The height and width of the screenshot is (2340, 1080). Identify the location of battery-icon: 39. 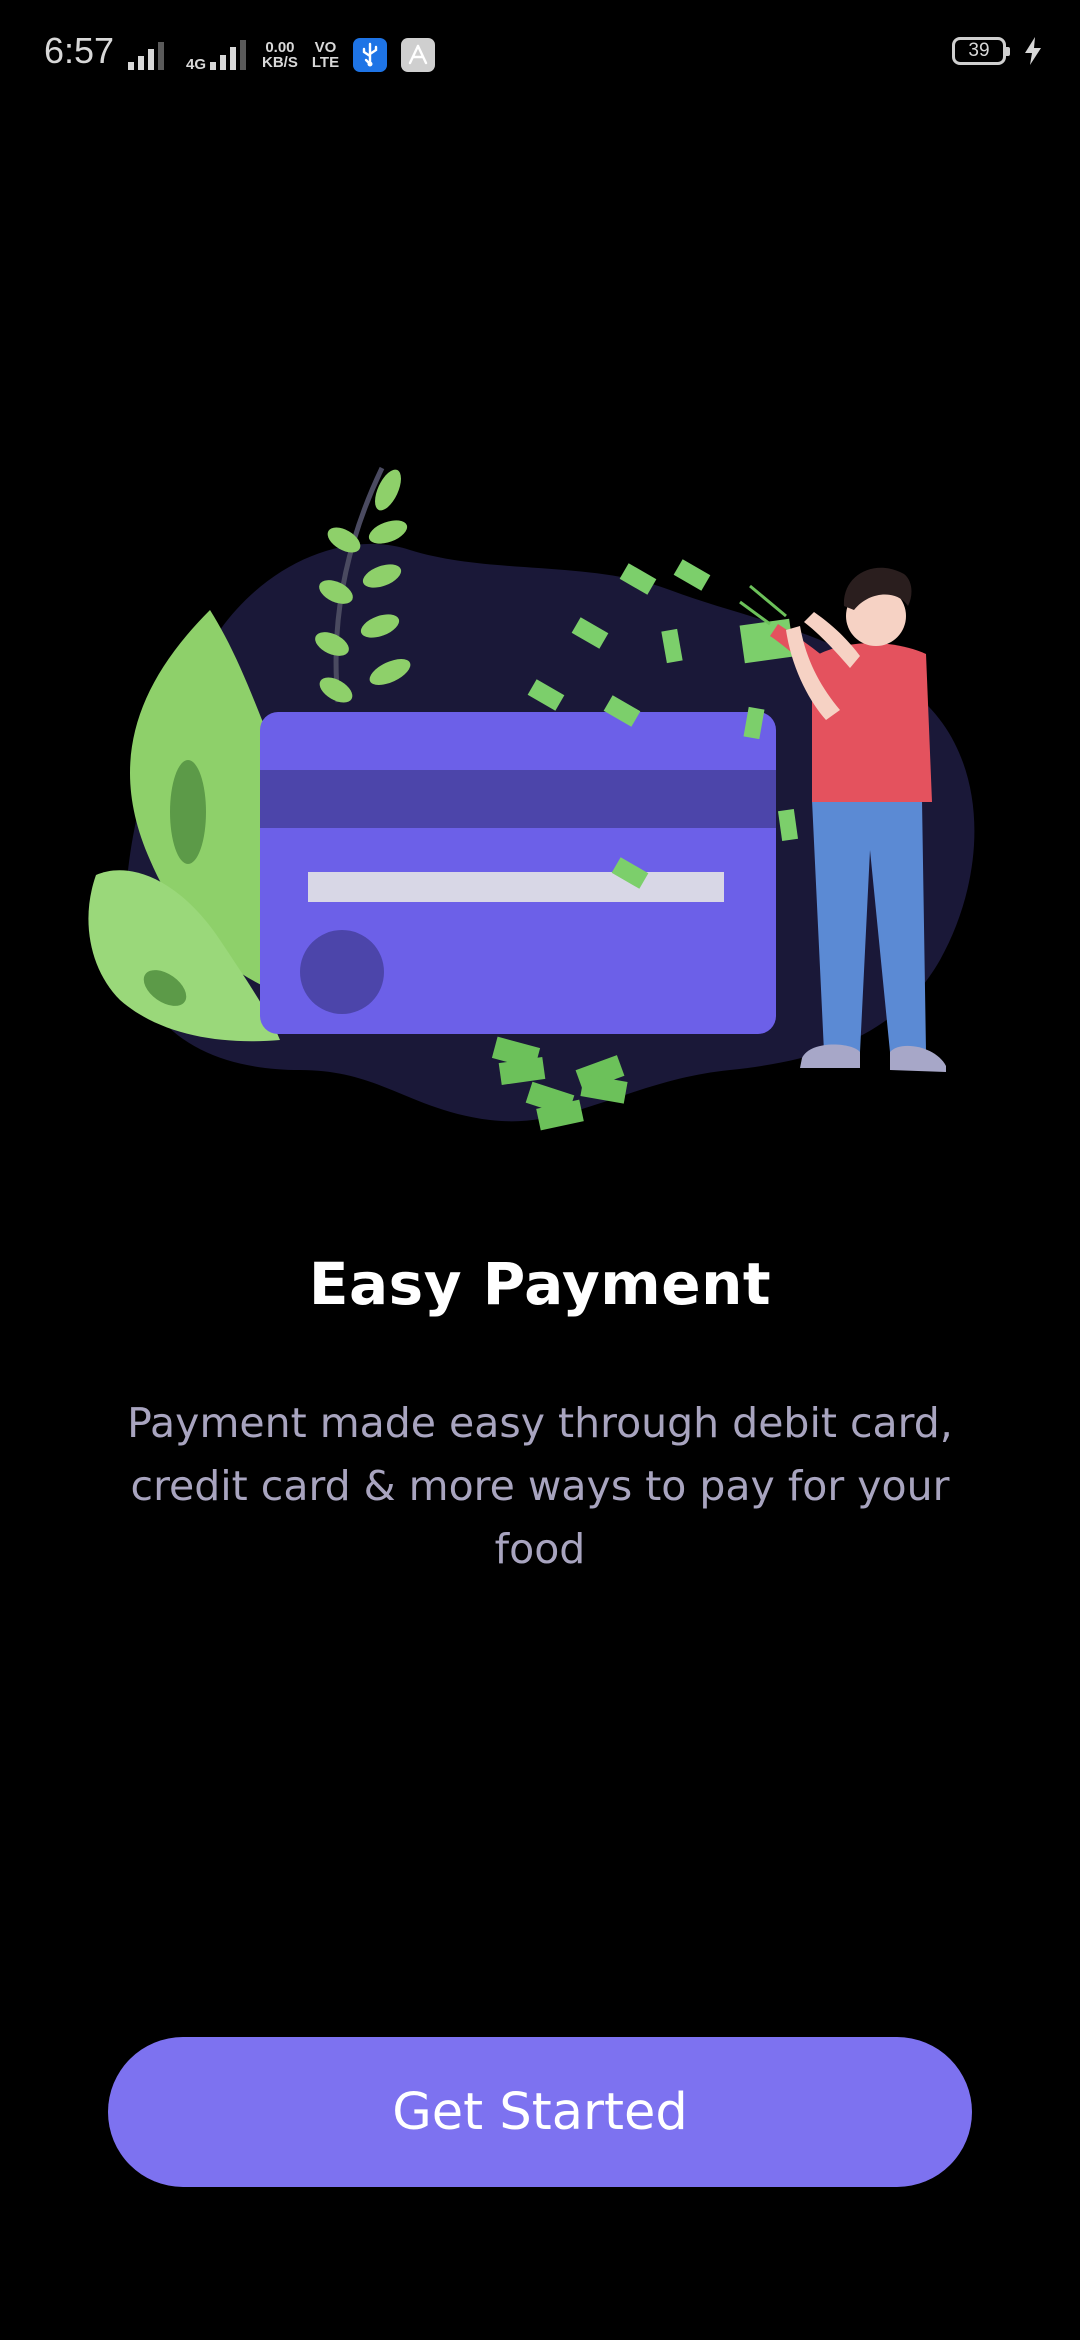
(981, 51).